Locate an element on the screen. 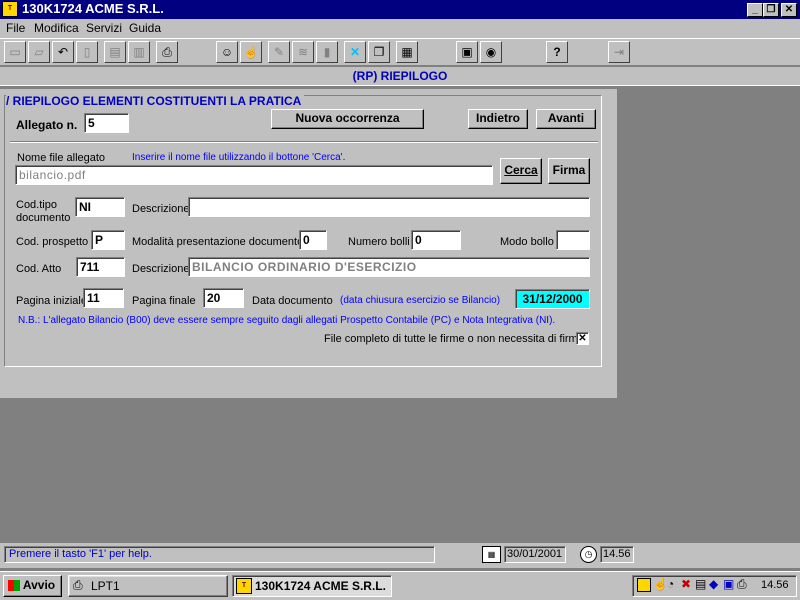  person-icon: ☺ is located at coordinates (227, 52).